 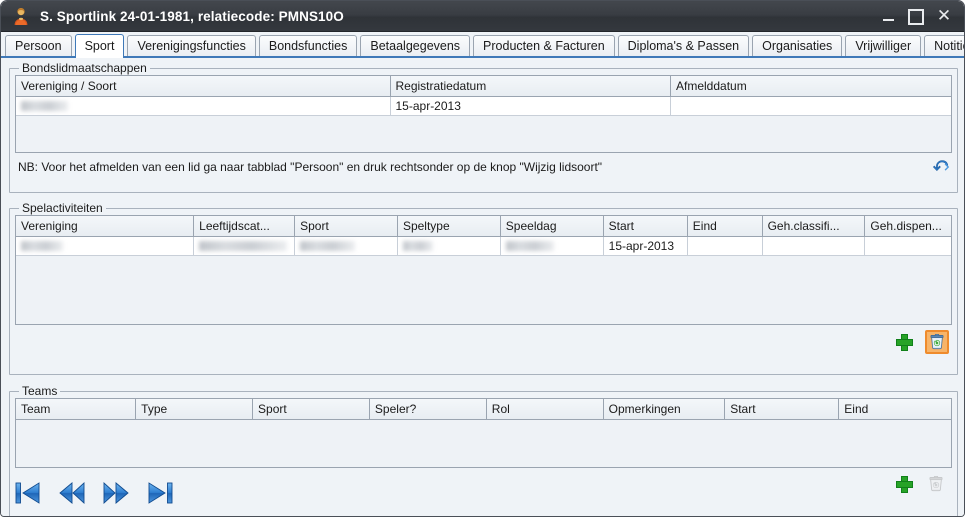 I want to click on column-header-type: Type, so click(x=194, y=409).